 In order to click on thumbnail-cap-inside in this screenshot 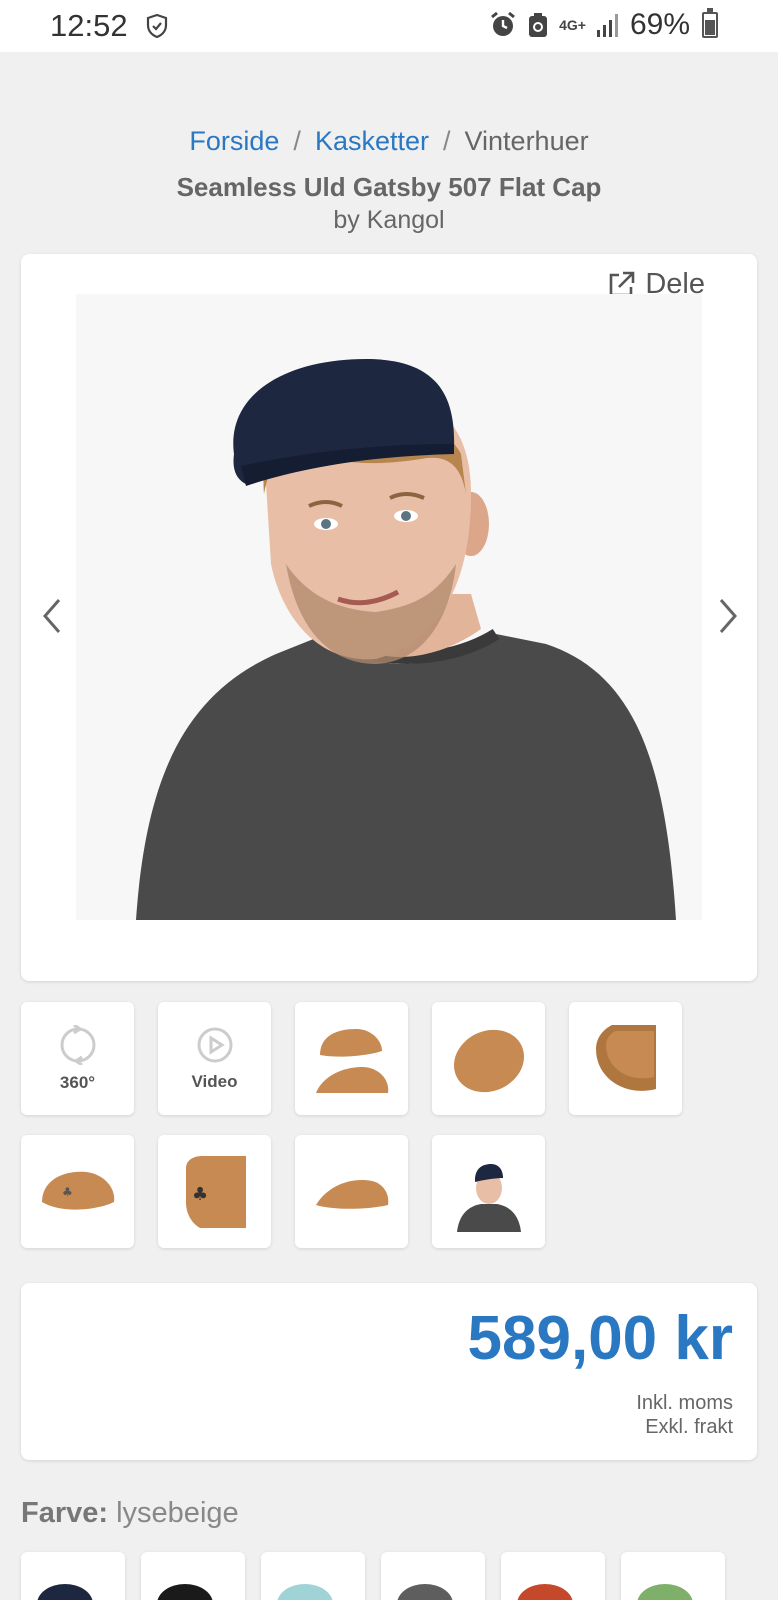, I will do `click(625, 1058)`.